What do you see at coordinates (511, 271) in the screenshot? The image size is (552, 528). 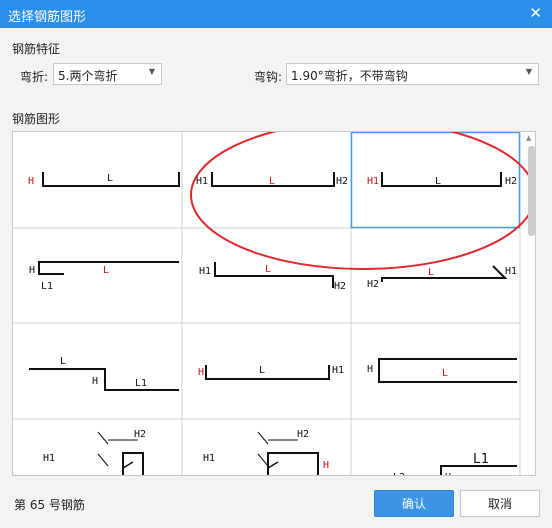 I see `cell-6-label-h1: H1` at bounding box center [511, 271].